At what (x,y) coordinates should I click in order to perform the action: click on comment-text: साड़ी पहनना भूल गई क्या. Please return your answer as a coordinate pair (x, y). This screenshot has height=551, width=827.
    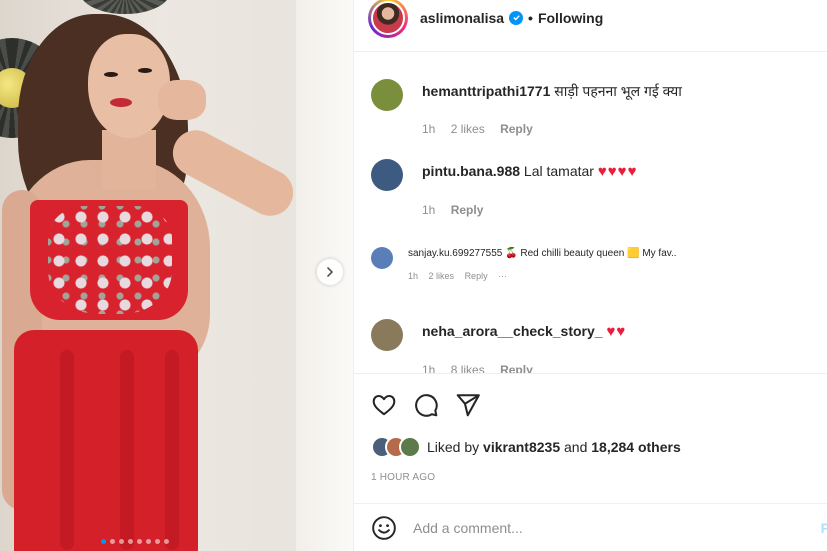
    Looking at the image, I should click on (618, 91).